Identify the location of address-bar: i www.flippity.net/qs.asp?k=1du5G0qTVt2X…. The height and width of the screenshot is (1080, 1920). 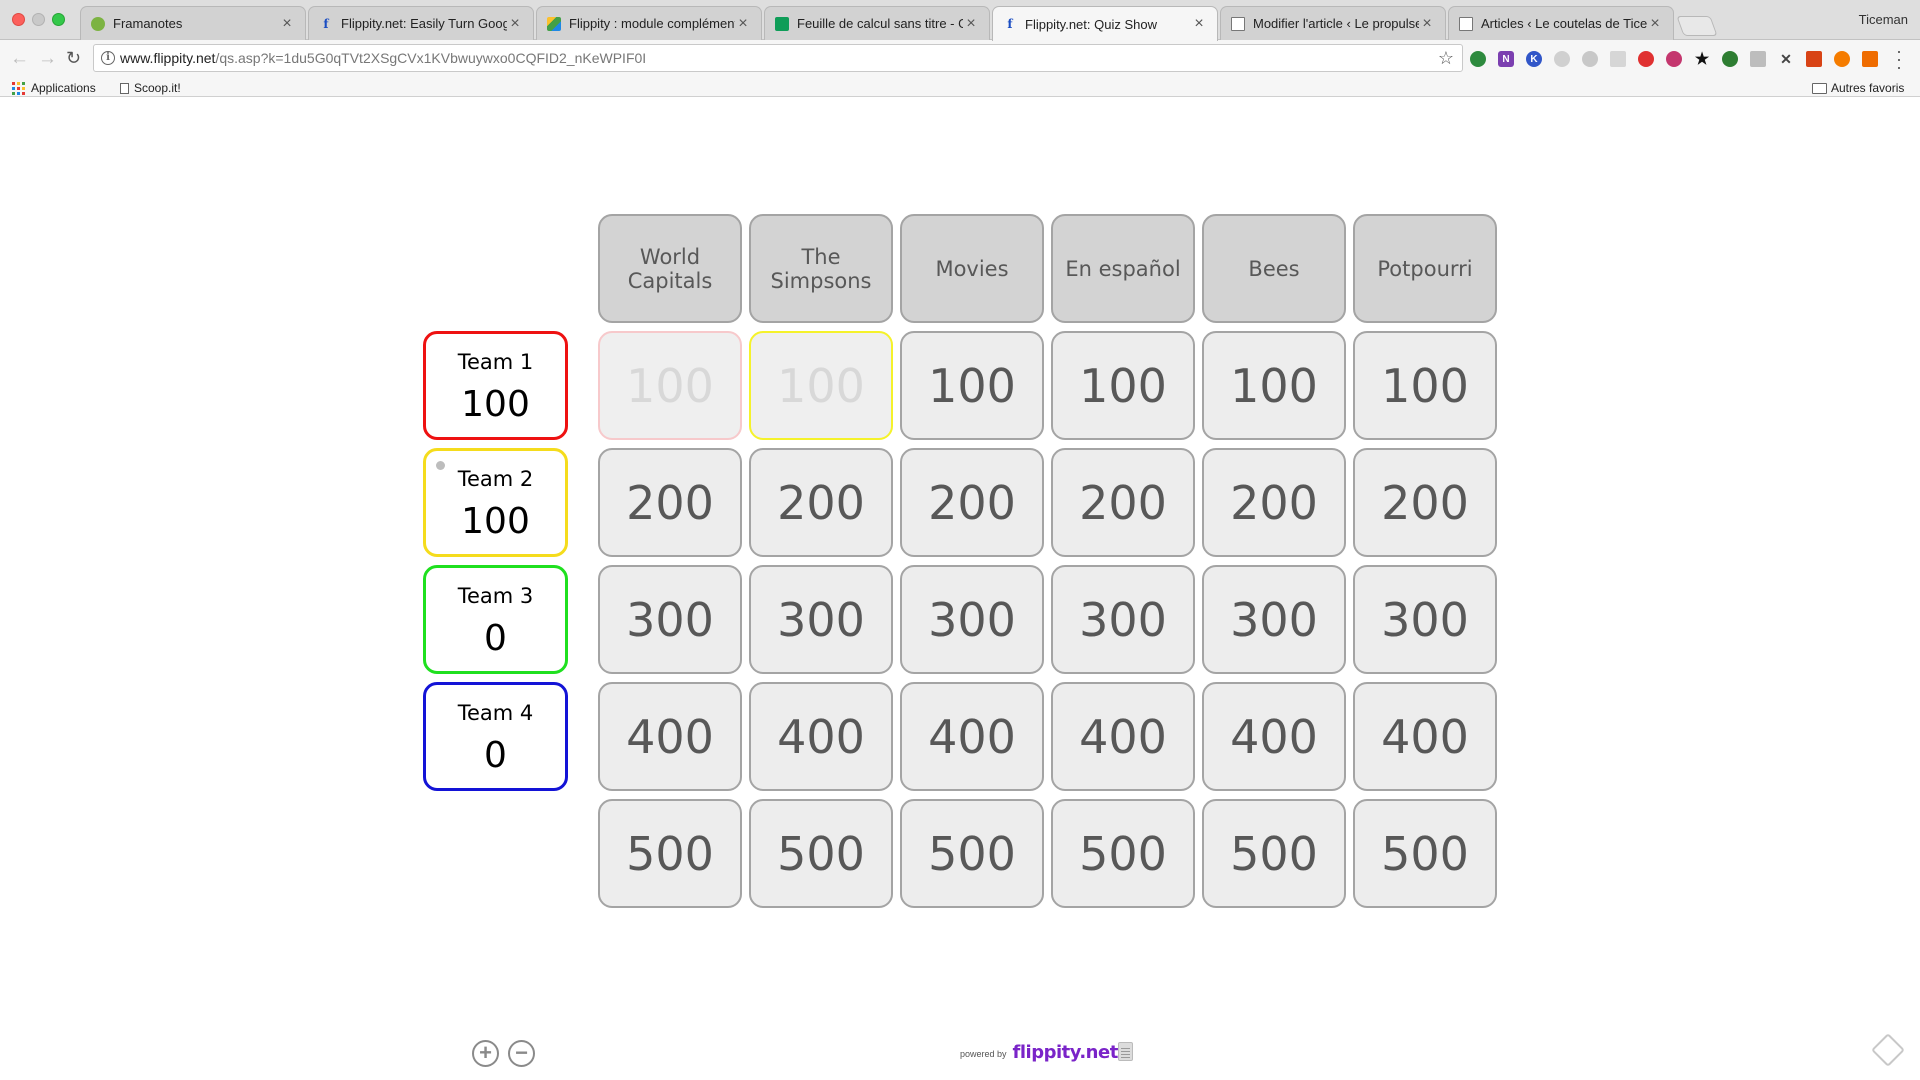
(778, 58).